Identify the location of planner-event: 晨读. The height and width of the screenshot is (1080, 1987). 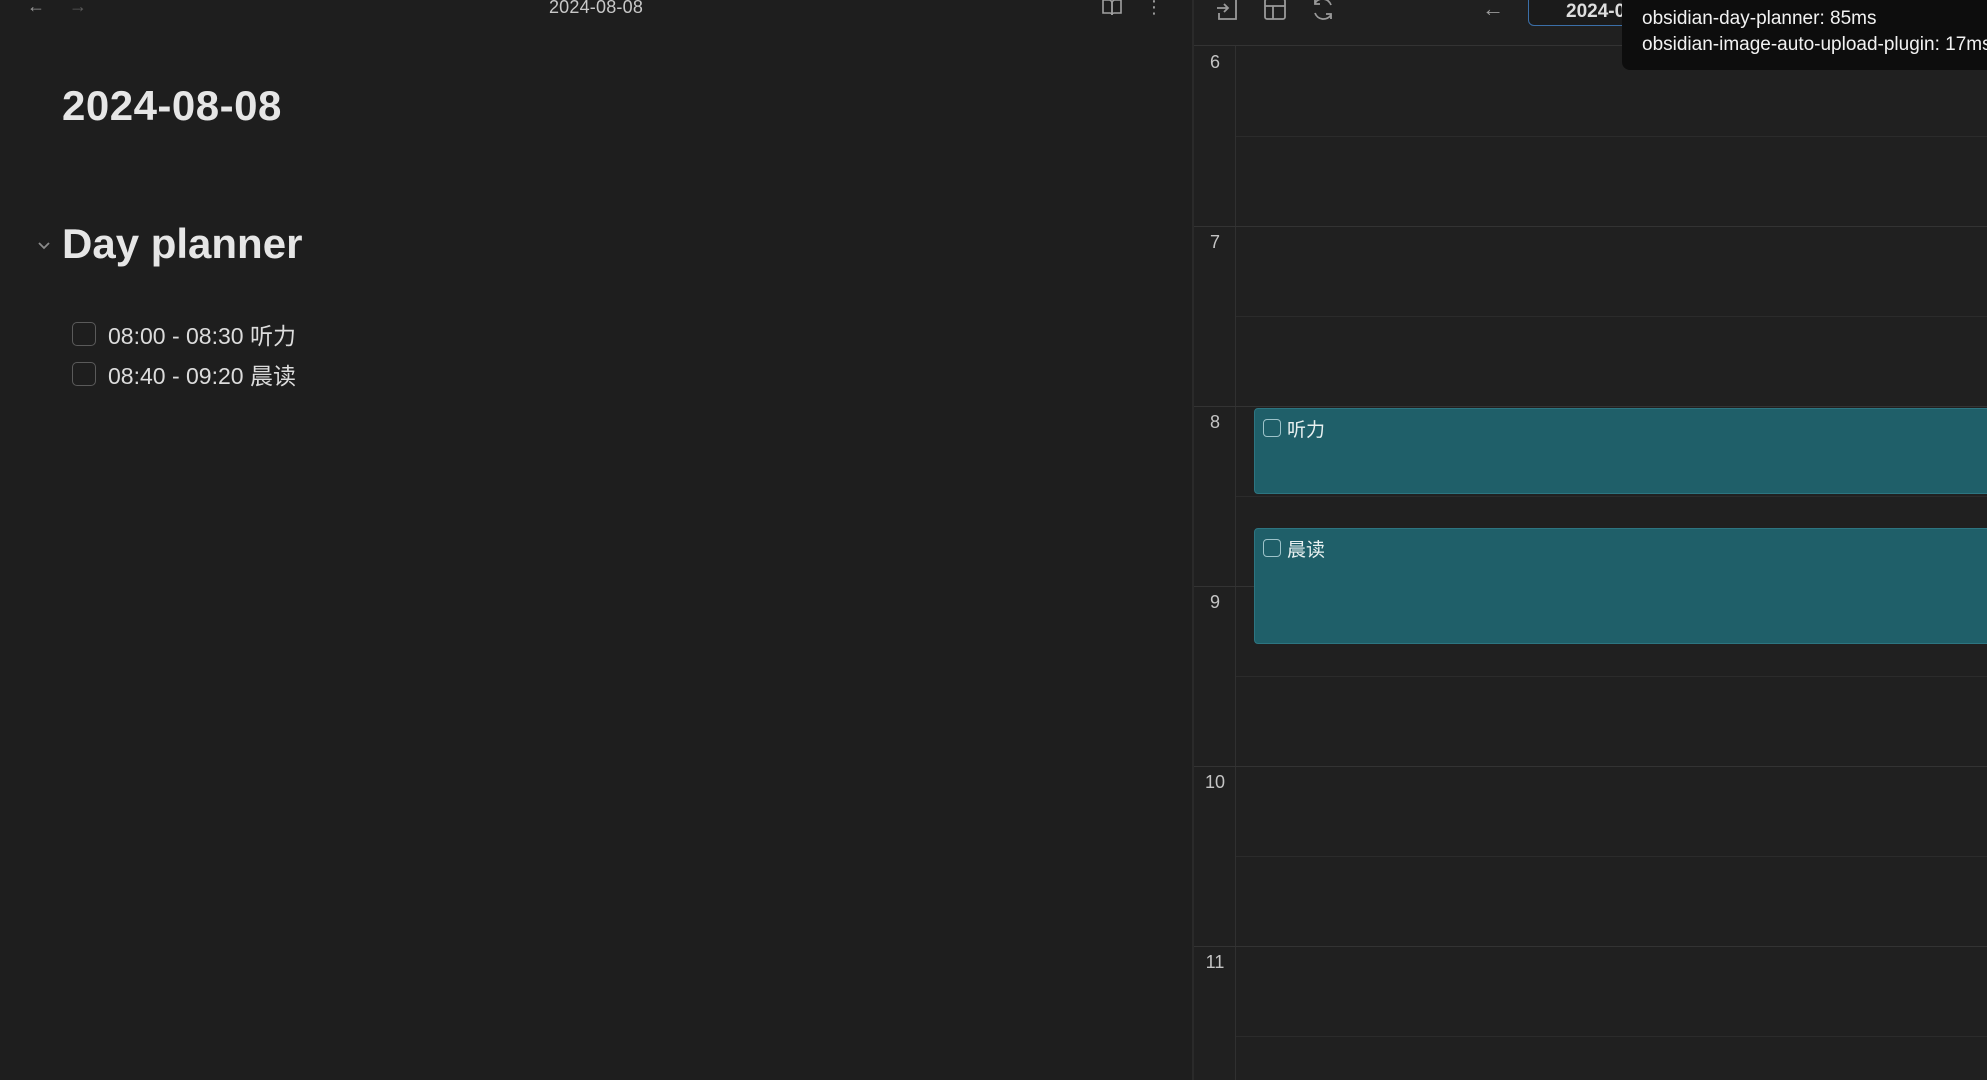
(1620, 586).